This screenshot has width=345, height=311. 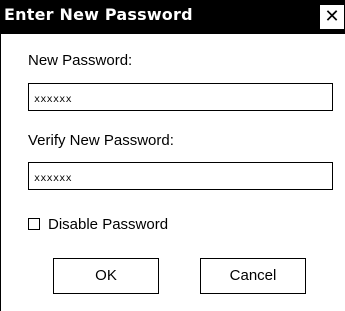 I want to click on dialog-title: Enter New Password, so click(x=98, y=14).